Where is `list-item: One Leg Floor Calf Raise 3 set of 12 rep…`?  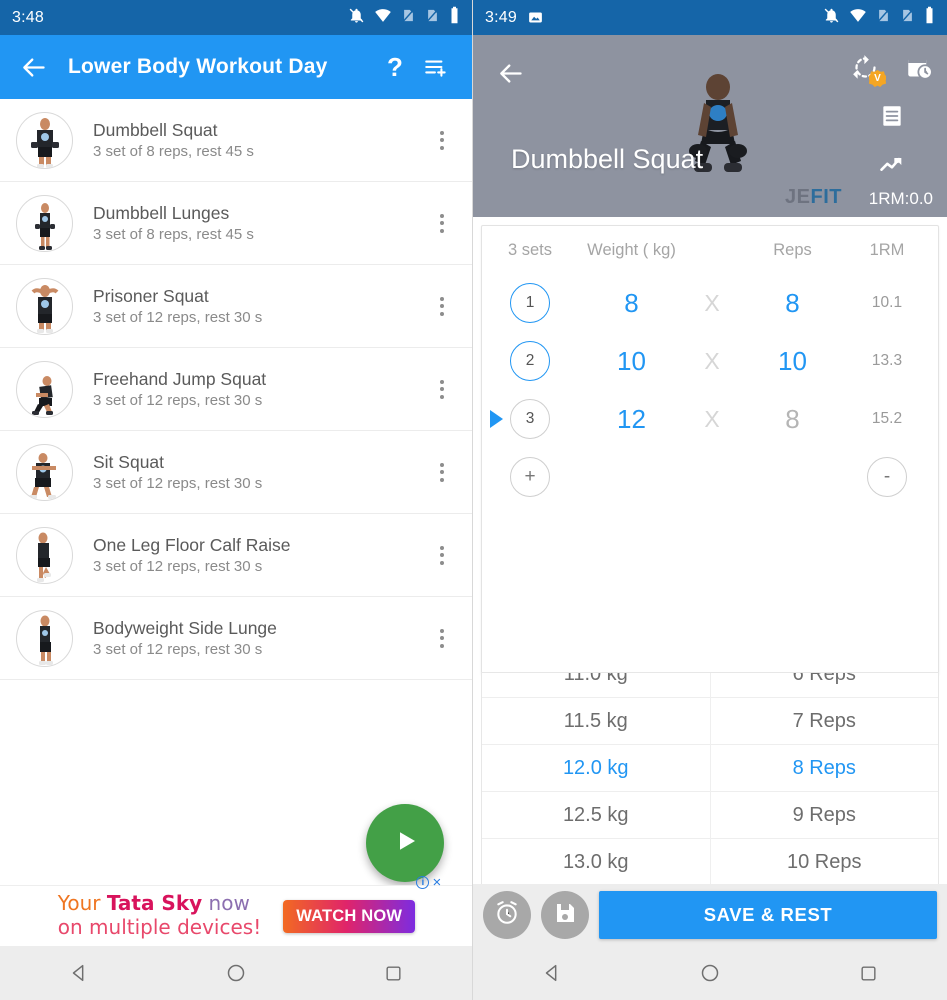
list-item: One Leg Floor Calf Raise 3 set of 12 rep… is located at coordinates (236, 555).